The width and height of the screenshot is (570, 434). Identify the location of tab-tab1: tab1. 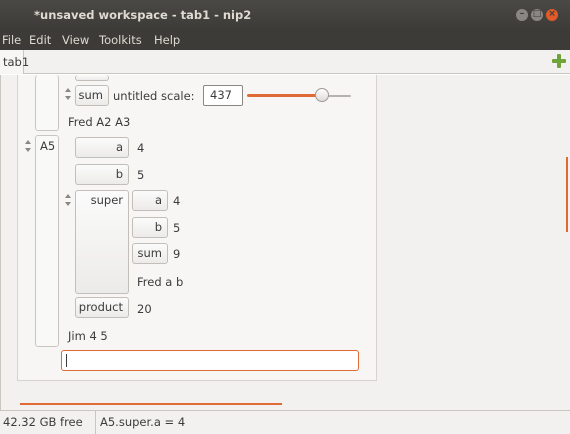
(14, 62).